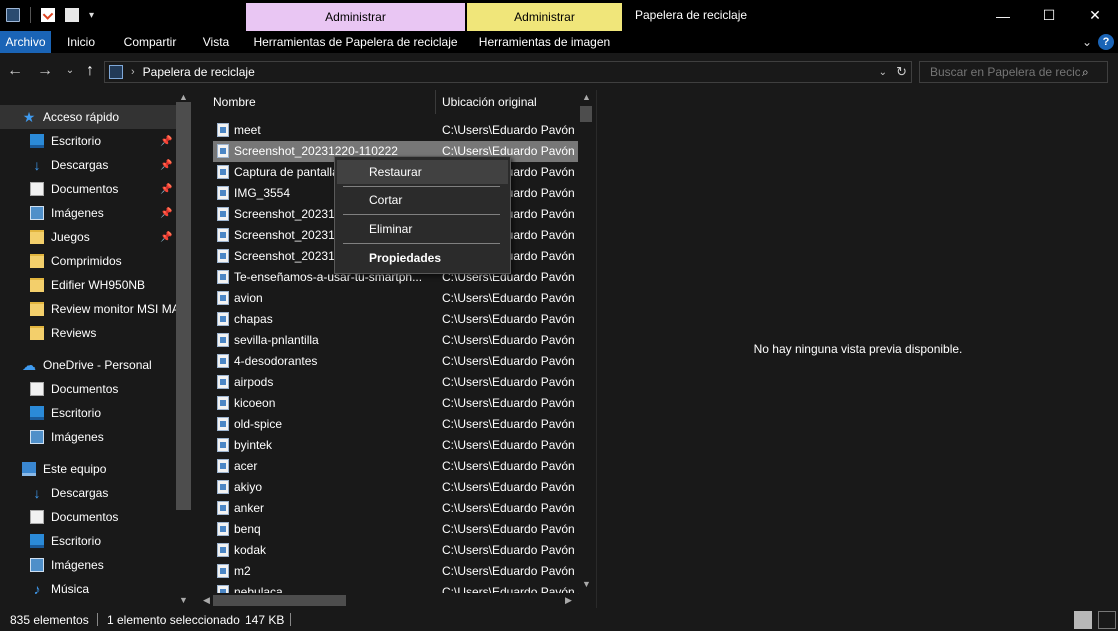  I want to click on breadcrumb-recycle-bin: Papelera de reciclaje, so click(199, 72).